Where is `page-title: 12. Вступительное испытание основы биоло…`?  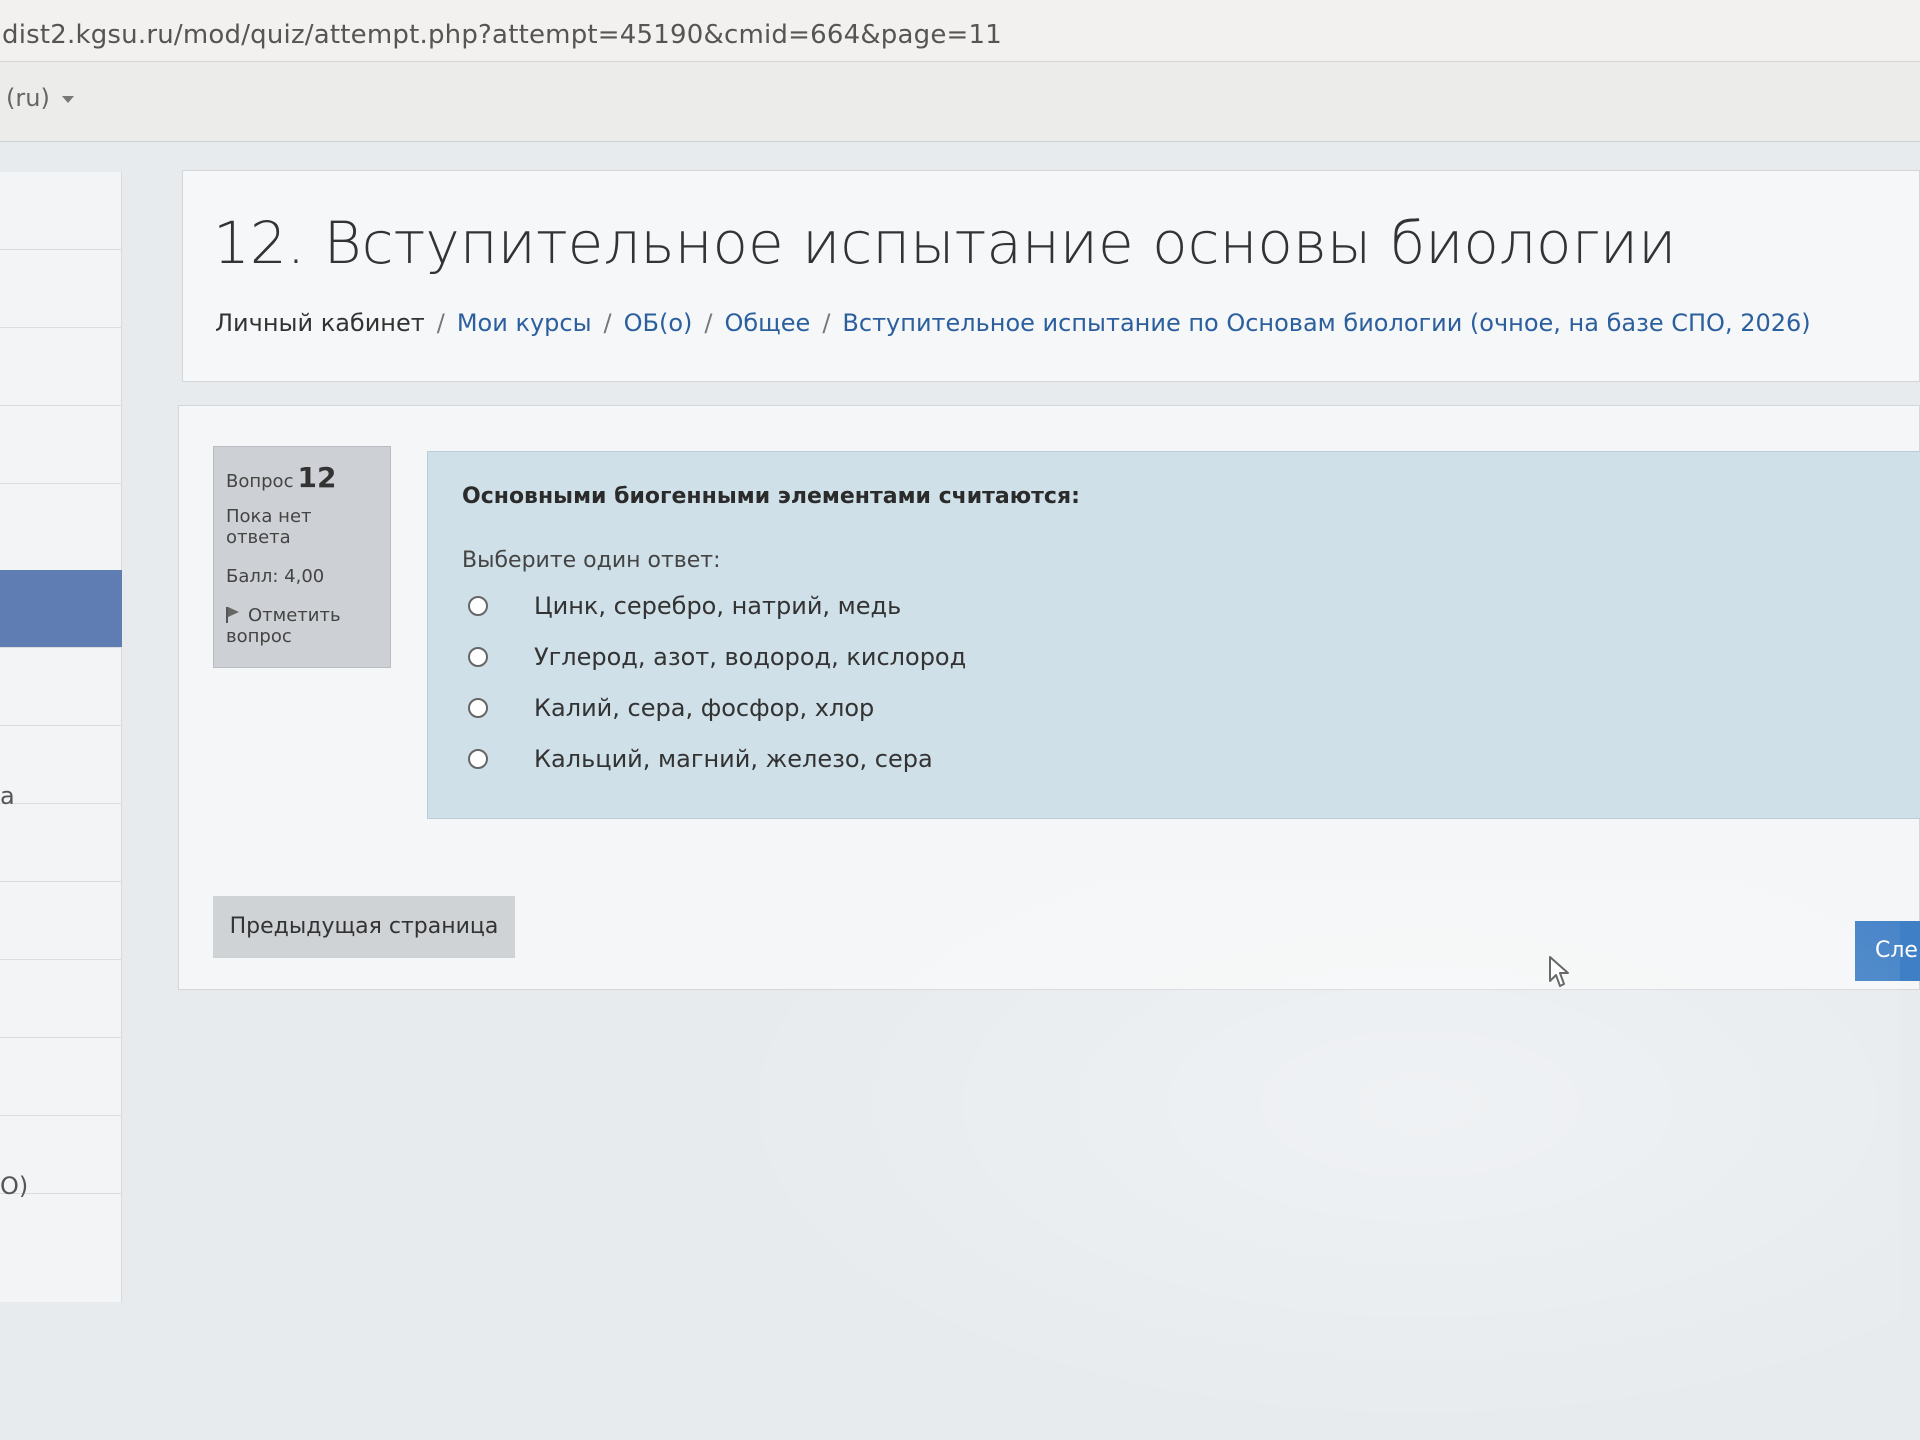 page-title: 12. Вступительное испытание основы биоло… is located at coordinates (945, 243).